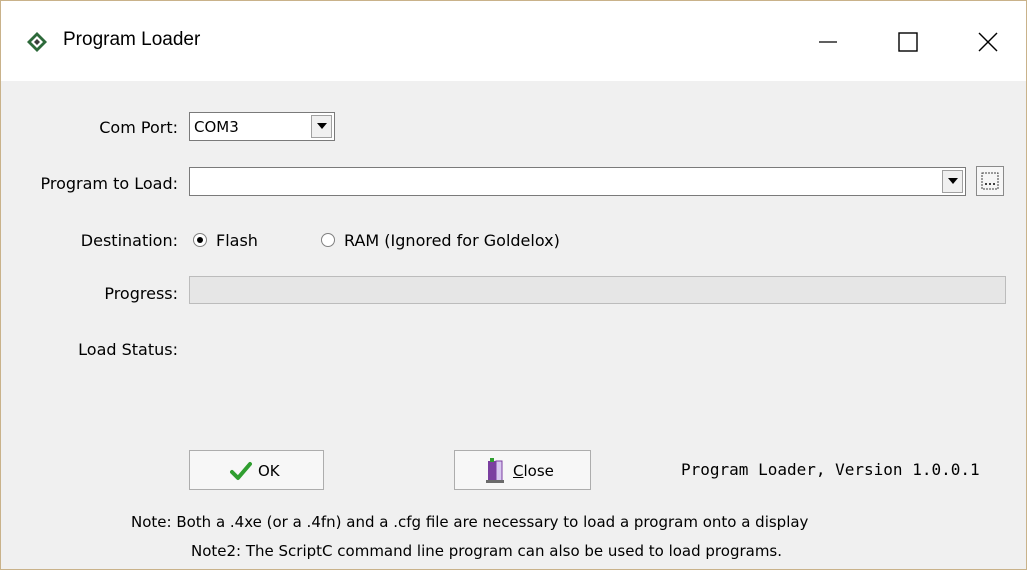  What do you see at coordinates (495, 470) in the screenshot?
I see `door-exit-icon` at bounding box center [495, 470].